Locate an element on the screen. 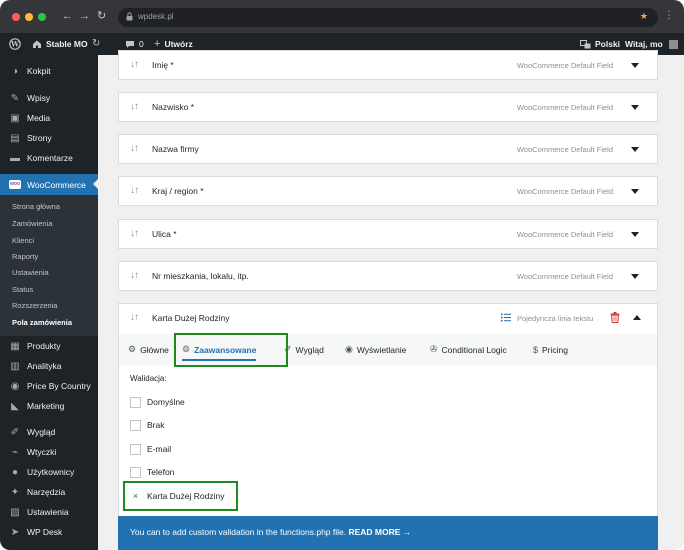 This screenshot has width=684, height=550. menu-label: Ustawienia is located at coordinates (48, 512).